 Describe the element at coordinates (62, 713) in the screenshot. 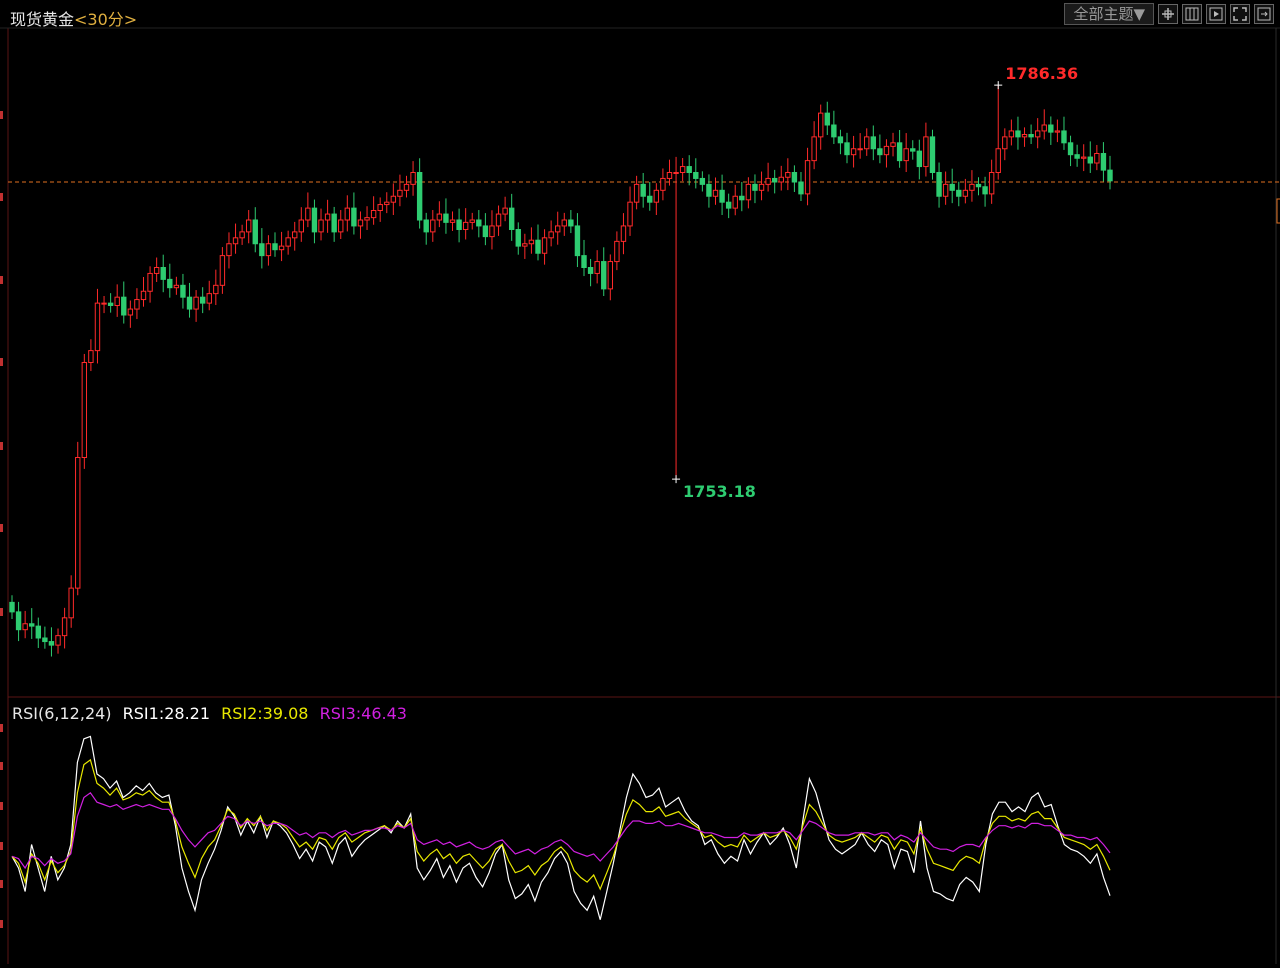

I see `rsi-params: RSI(6,12,24)` at that location.